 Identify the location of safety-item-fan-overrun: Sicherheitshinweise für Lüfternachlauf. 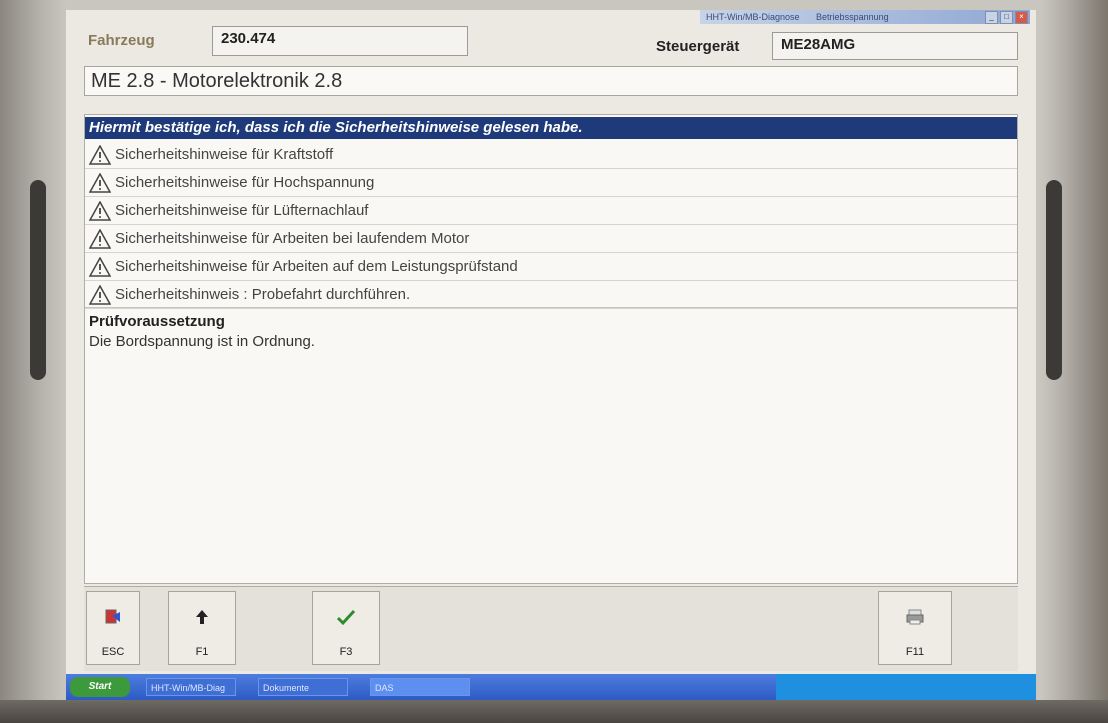
(551, 211).